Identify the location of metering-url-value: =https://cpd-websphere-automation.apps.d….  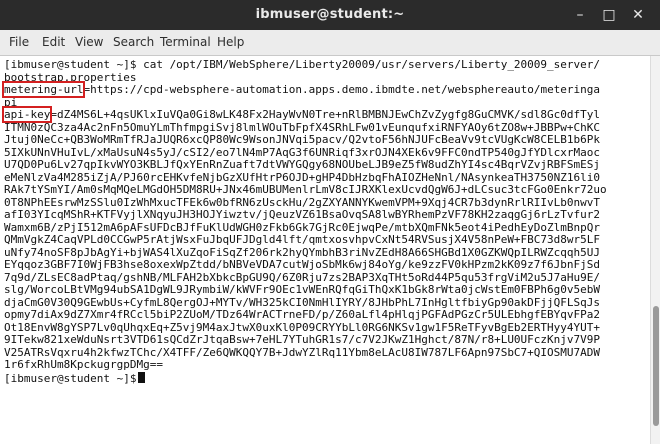
(342, 89).